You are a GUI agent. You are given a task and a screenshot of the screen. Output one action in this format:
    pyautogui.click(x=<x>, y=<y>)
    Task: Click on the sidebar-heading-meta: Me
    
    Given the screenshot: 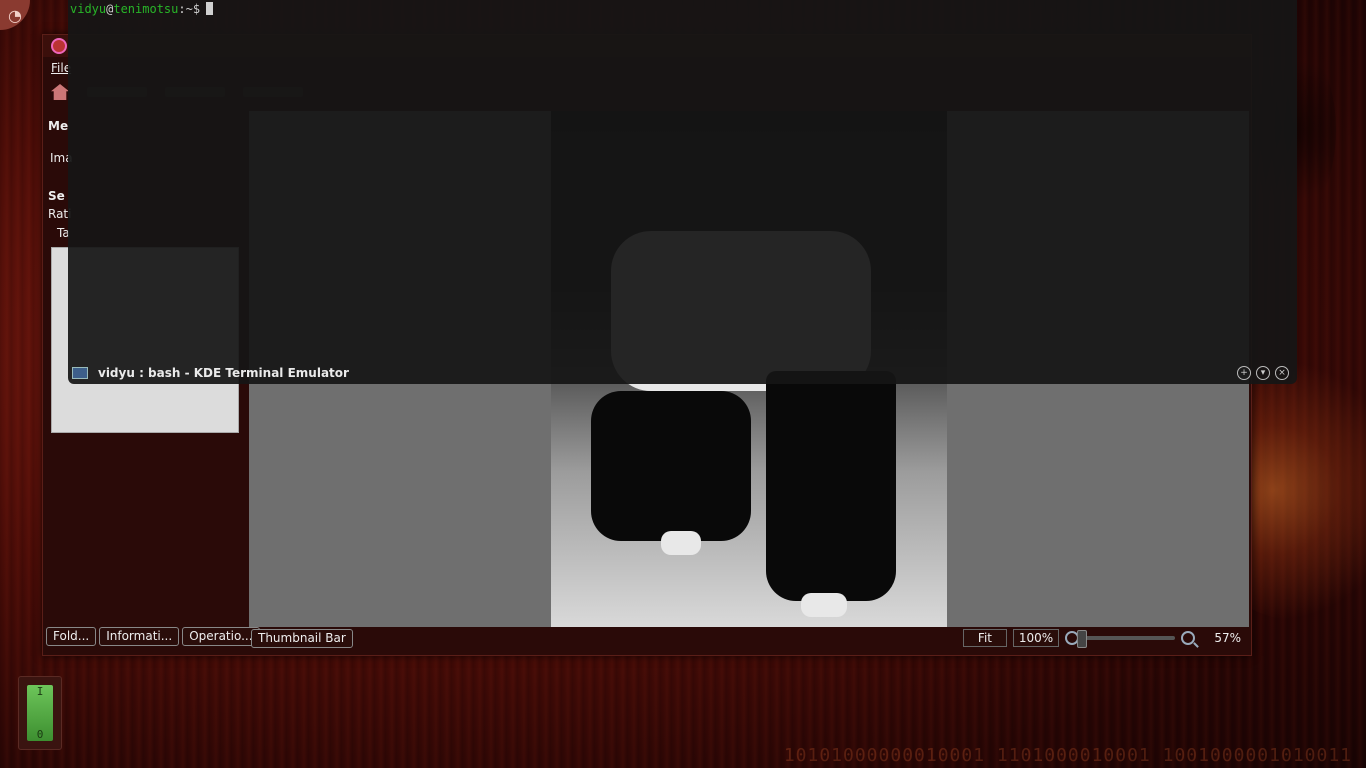 What is the action you would take?
    pyautogui.click(x=58, y=126)
    